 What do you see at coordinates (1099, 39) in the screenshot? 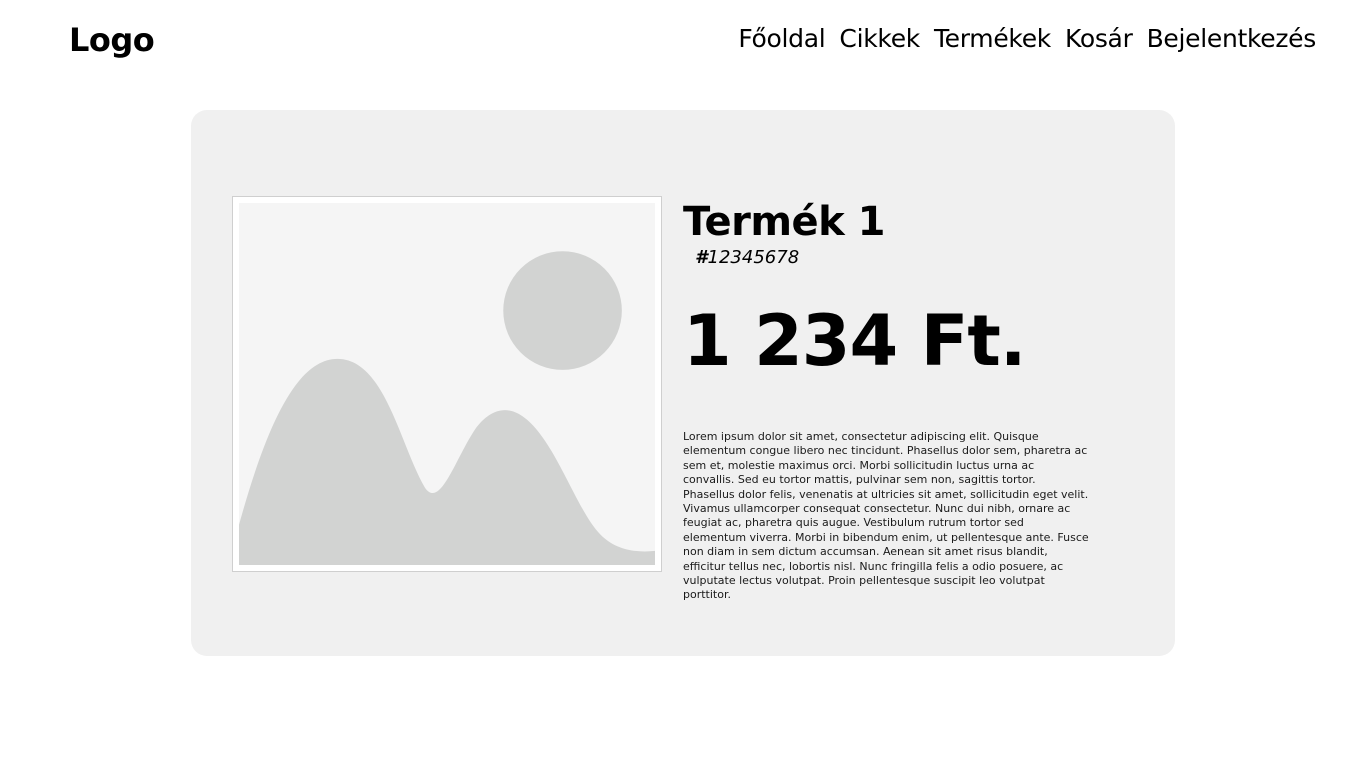
I see `nav-item-cart: Kosár` at bounding box center [1099, 39].